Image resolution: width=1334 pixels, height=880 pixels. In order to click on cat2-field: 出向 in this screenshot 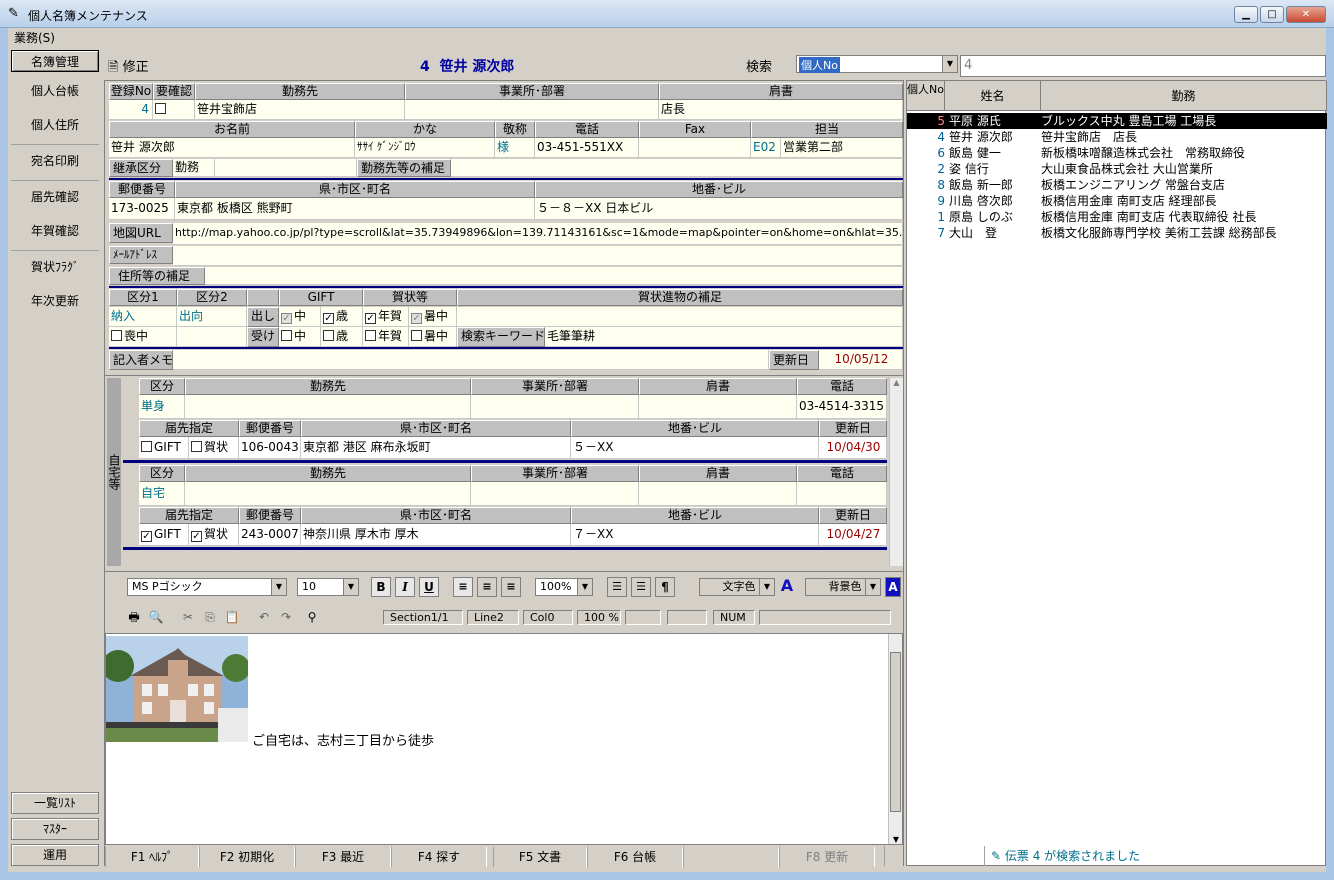, I will do `click(212, 317)`.